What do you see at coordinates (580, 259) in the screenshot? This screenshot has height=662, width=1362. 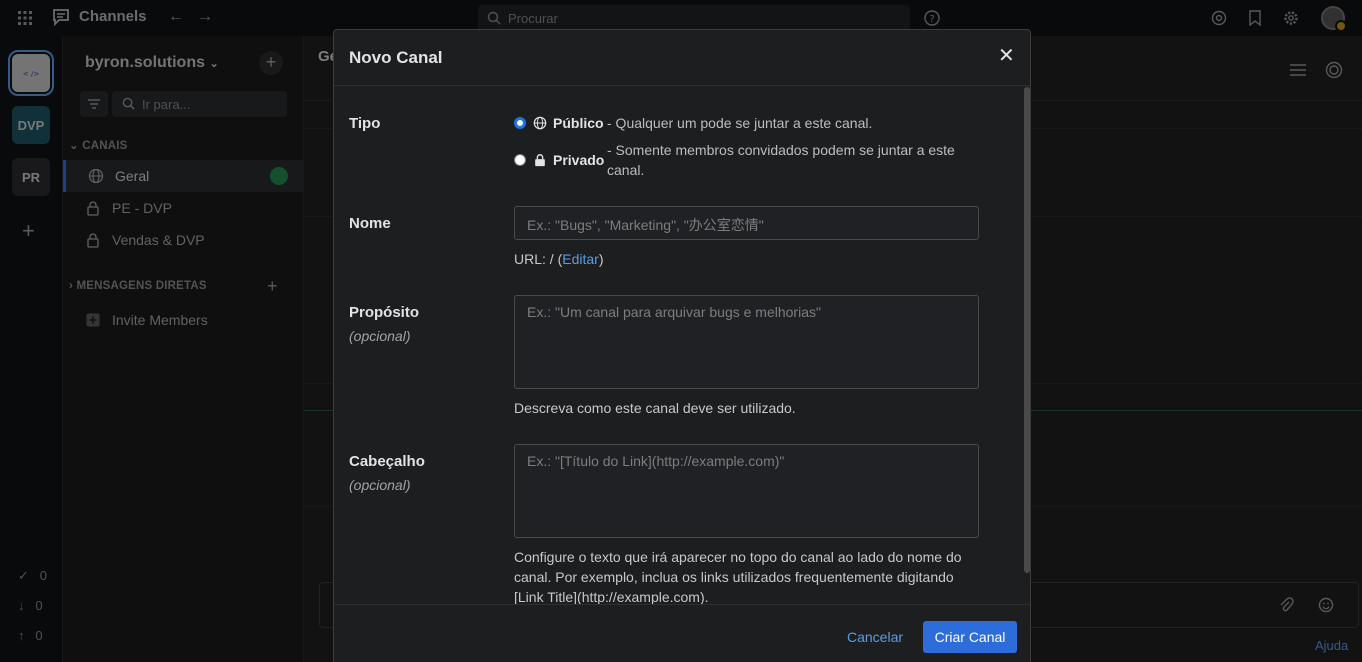 I see `edit-url-link: Editar` at bounding box center [580, 259].